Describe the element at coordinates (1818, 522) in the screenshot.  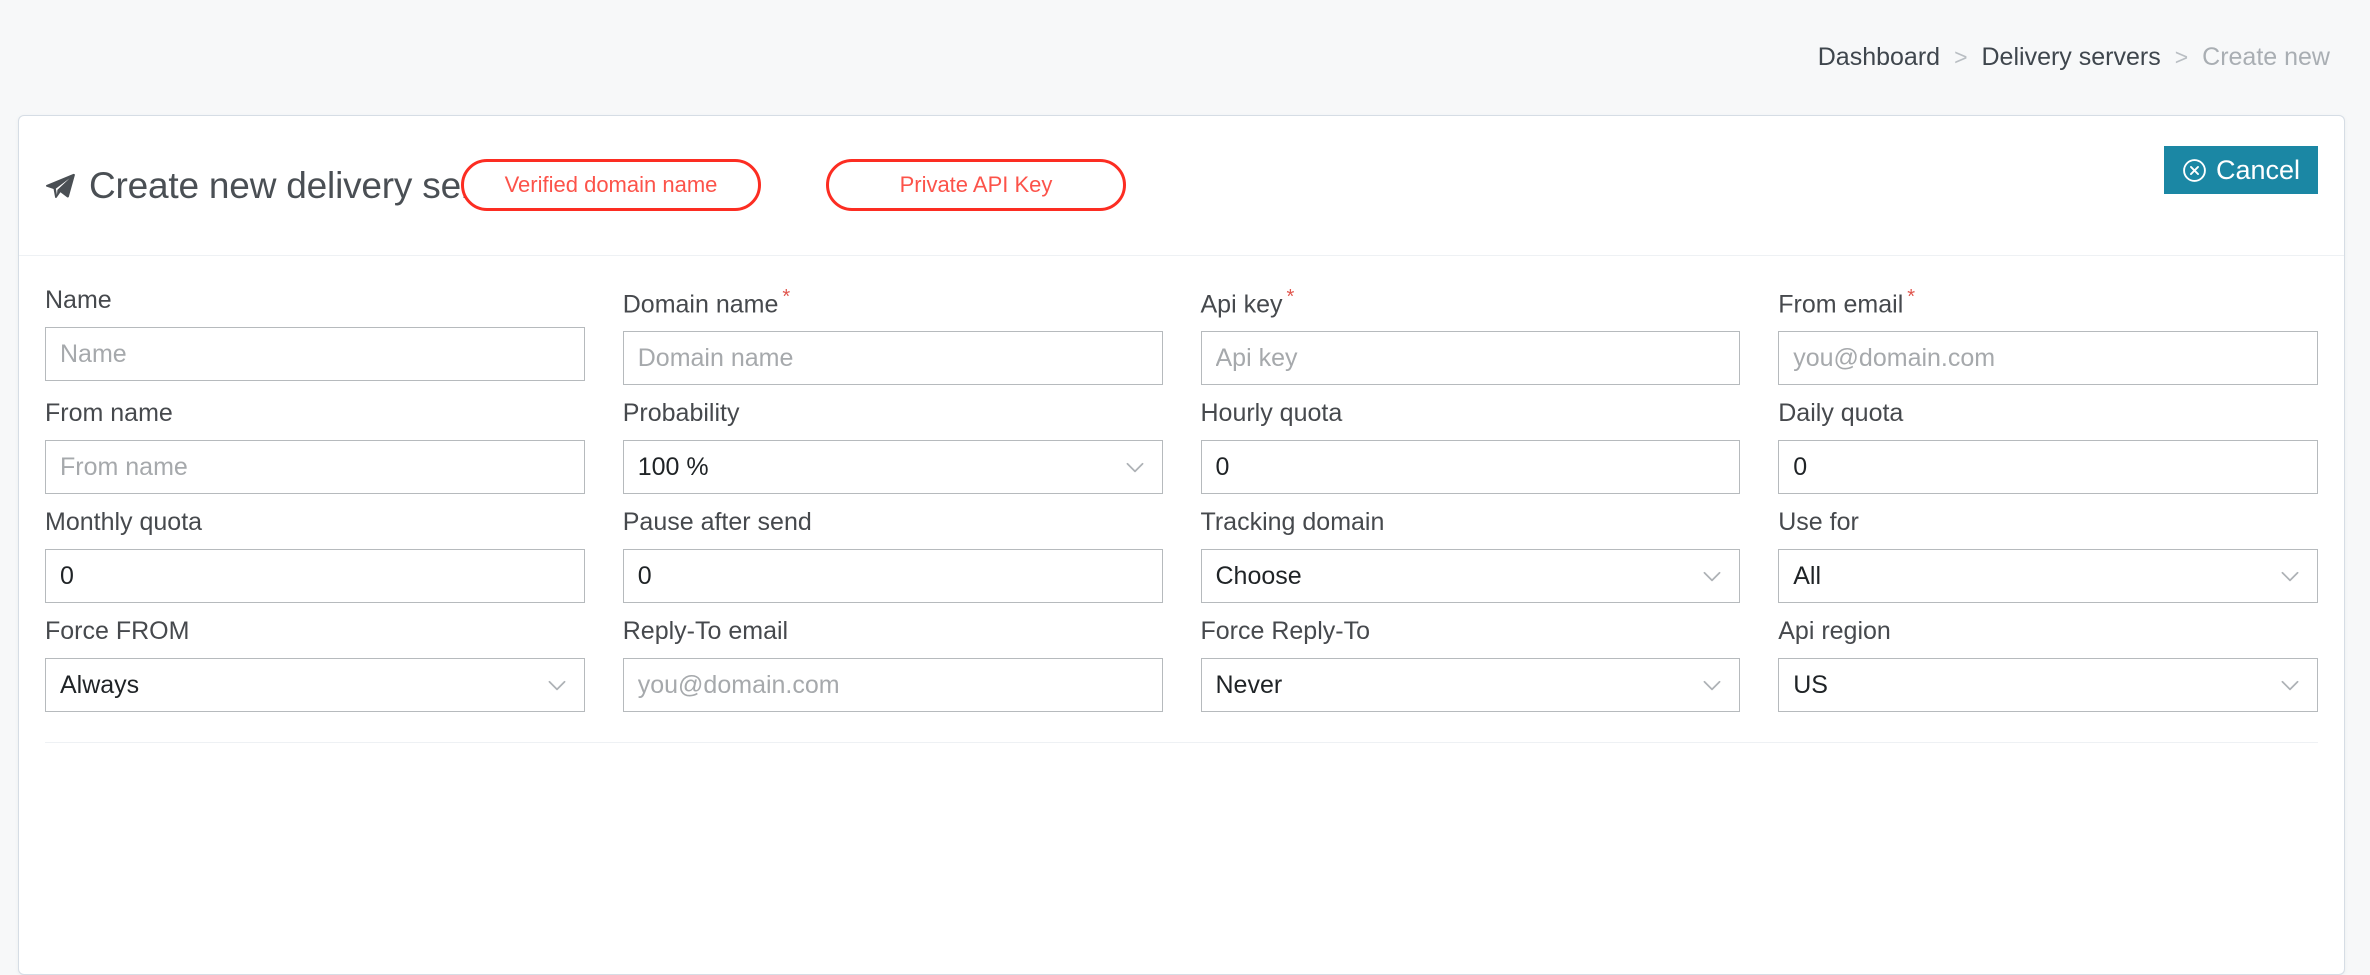
I see `use-for-label: Use for` at that location.